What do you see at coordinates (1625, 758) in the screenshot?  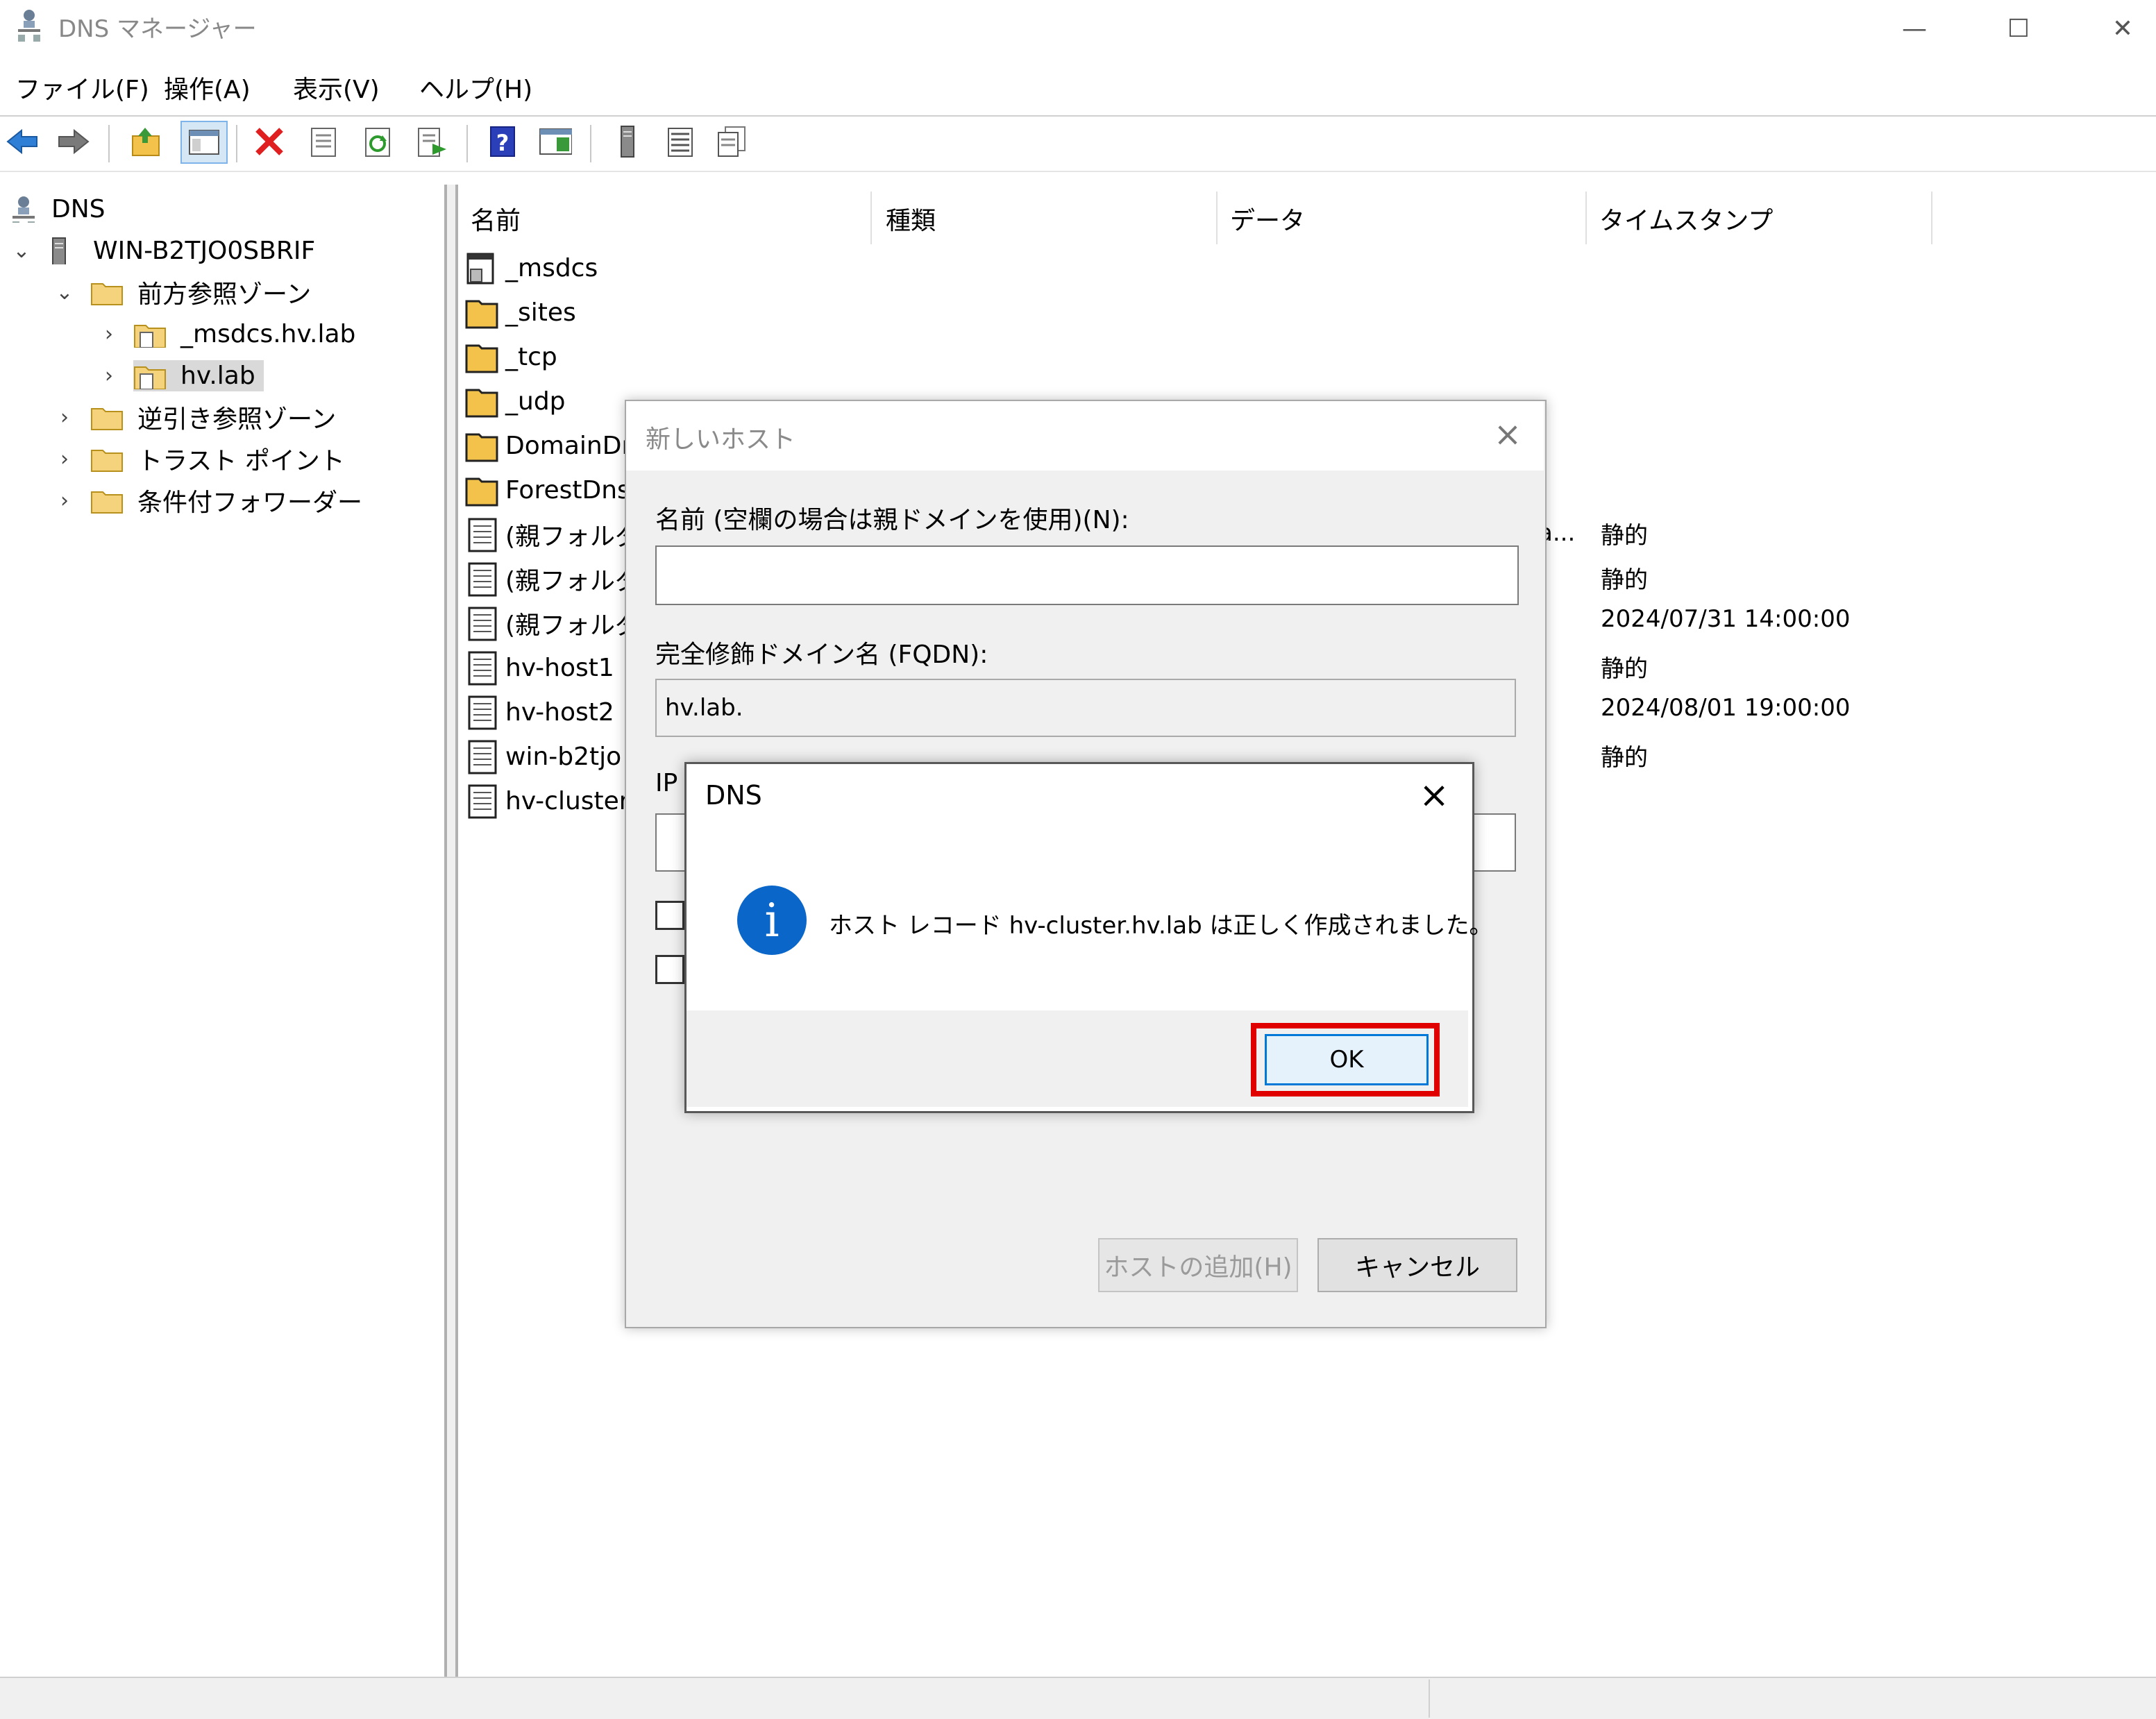 I see `record-timestamp: 静的` at bounding box center [1625, 758].